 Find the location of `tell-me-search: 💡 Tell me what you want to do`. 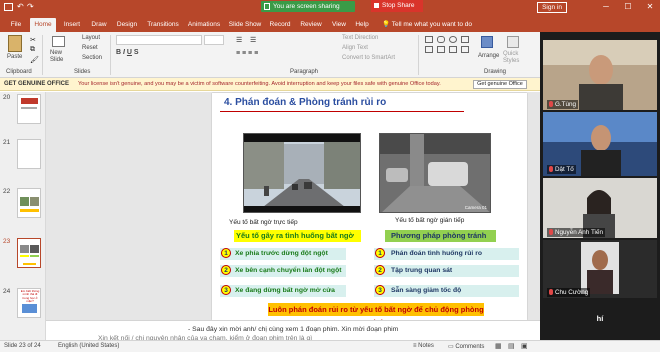

tell-me-search: 💡 Tell me what you want to do is located at coordinates (427, 25).